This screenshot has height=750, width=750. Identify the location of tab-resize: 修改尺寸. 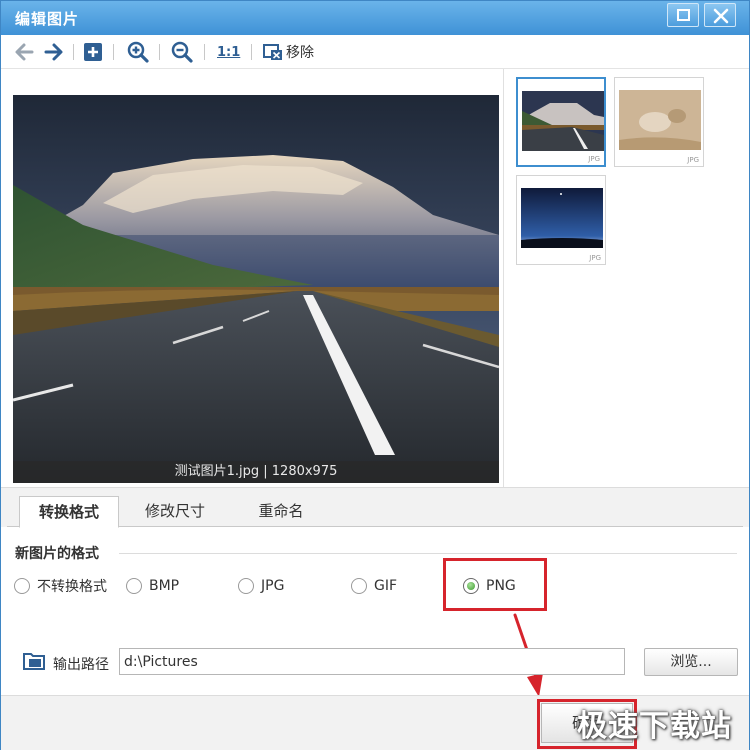
(175, 512).